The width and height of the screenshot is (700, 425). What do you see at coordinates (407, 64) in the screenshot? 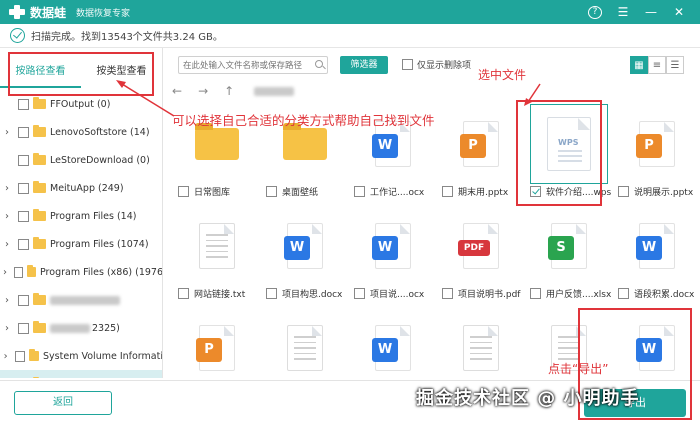
I see `deleted-only-checkbox` at bounding box center [407, 64].